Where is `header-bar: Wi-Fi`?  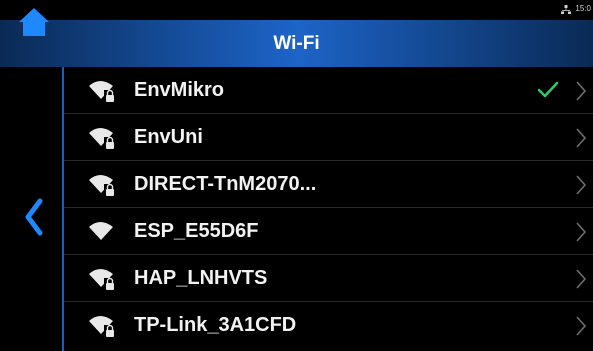 header-bar: Wi-Fi is located at coordinates (296, 43).